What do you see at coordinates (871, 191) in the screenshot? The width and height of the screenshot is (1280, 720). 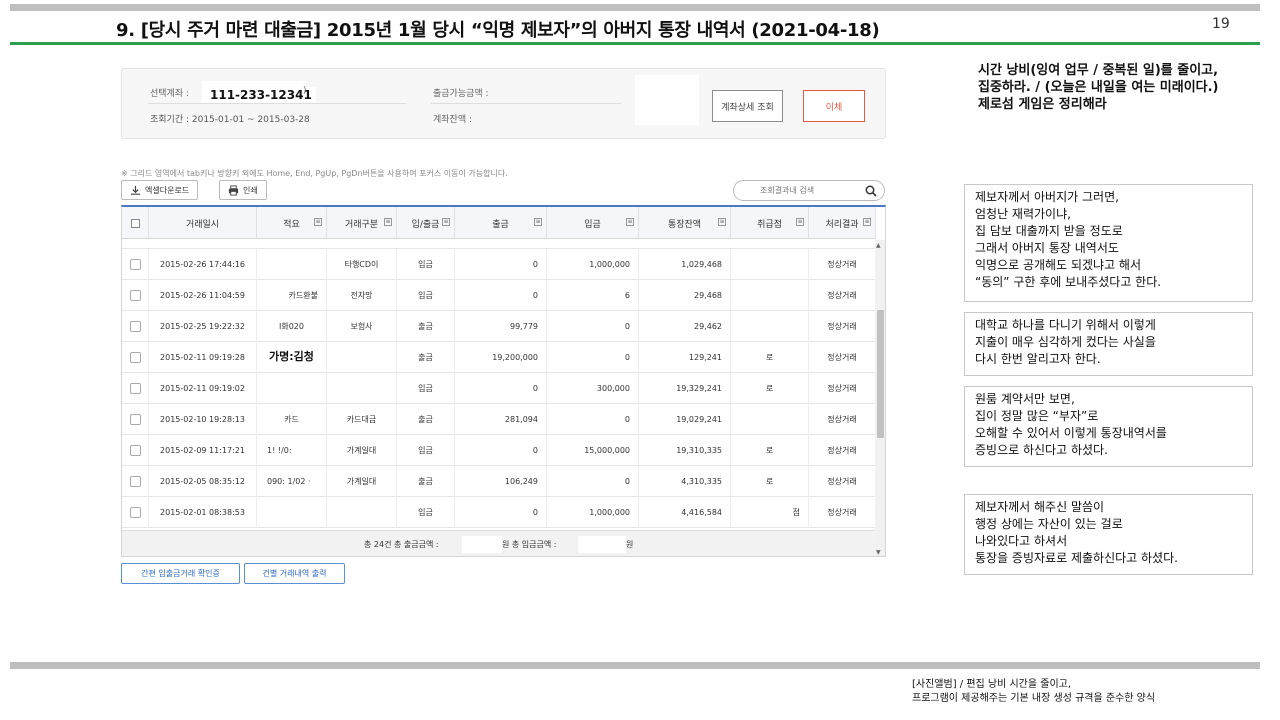 I see `search-icon` at bounding box center [871, 191].